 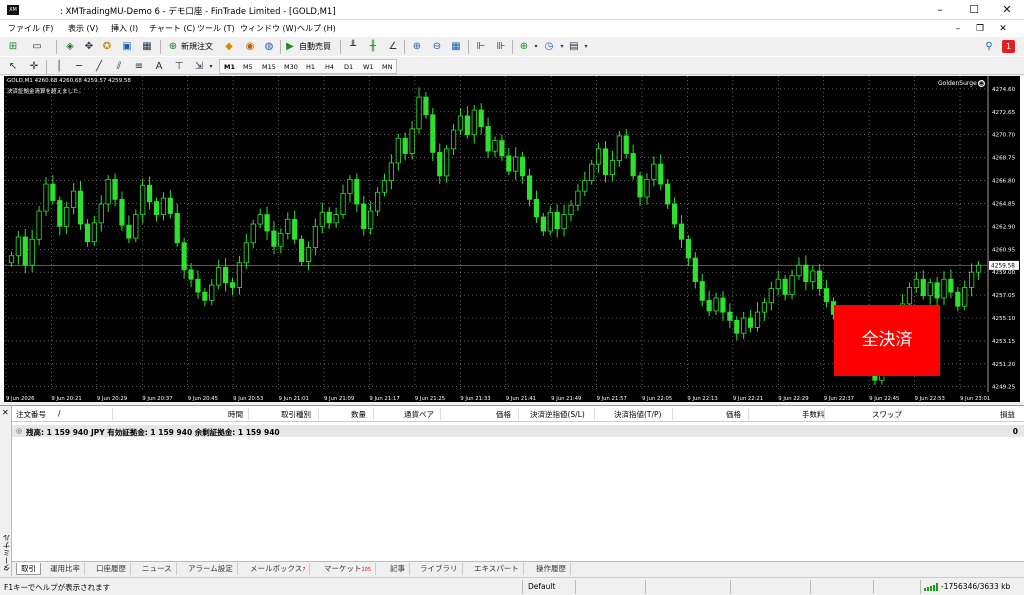 What do you see at coordinates (358, 414) in the screenshot?
I see `col-volume: 数量` at bounding box center [358, 414].